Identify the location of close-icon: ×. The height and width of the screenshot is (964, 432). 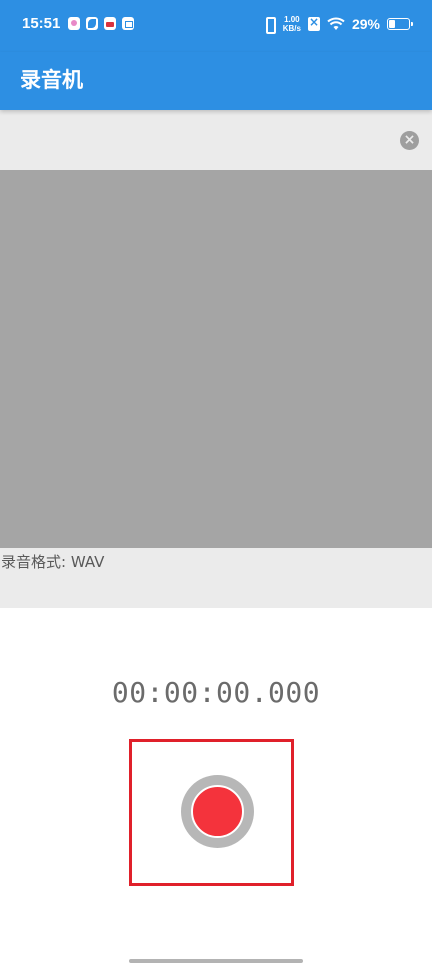
(409, 140).